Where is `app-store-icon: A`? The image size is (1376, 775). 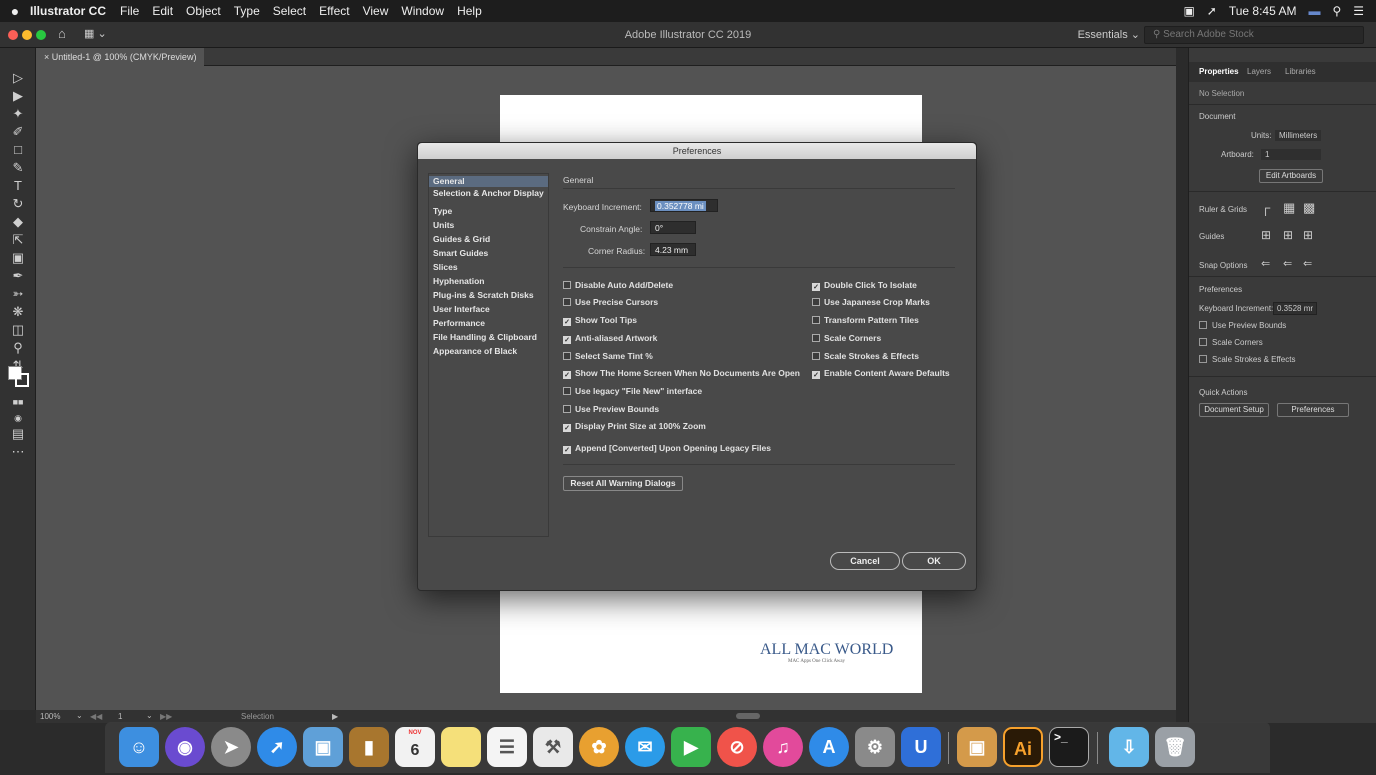 app-store-icon: A is located at coordinates (829, 747).